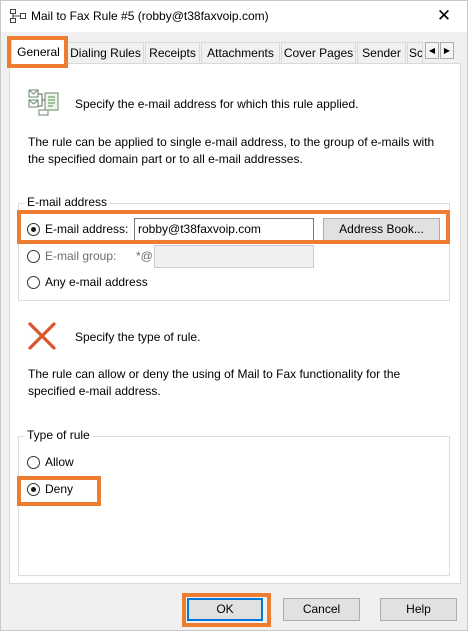  What do you see at coordinates (96, 282) in the screenshot?
I see `any-email-radio-label: Any e-mail address` at bounding box center [96, 282].